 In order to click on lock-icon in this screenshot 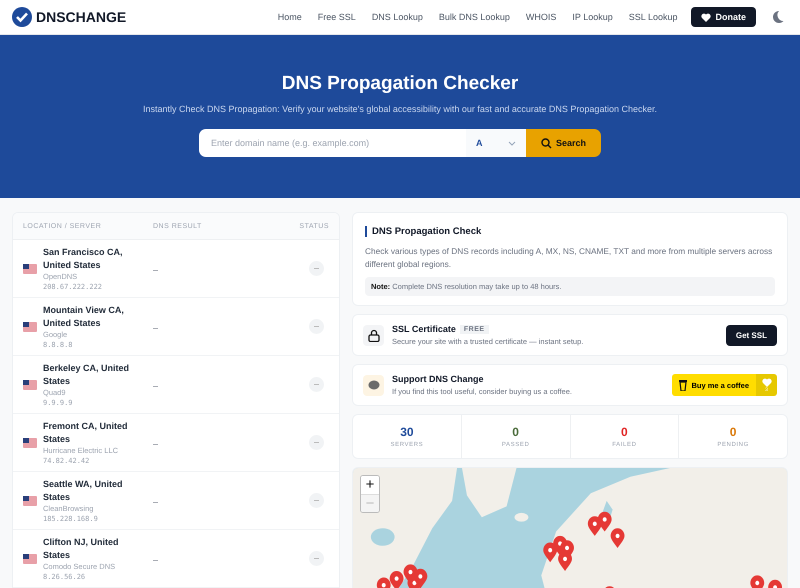, I will do `click(373, 335)`.